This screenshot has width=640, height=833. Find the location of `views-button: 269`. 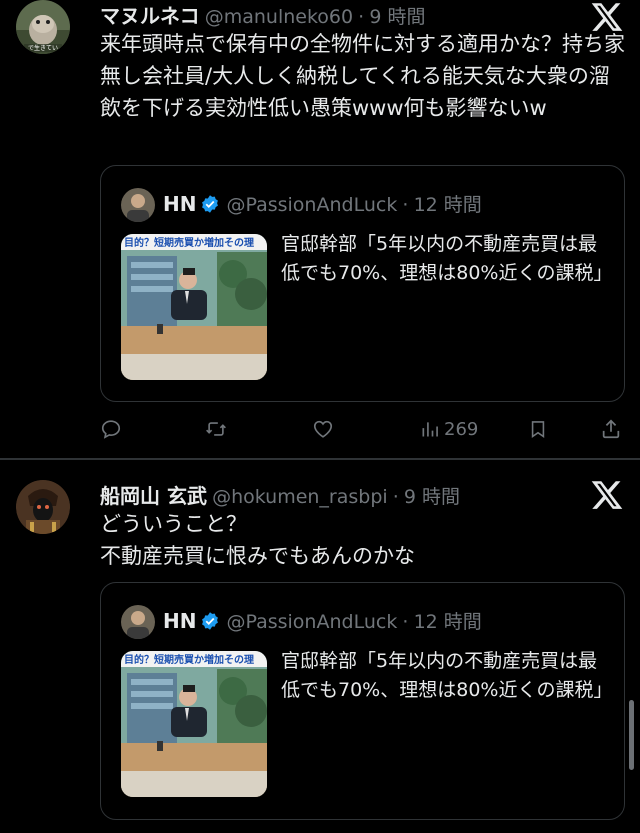

views-button: 269 is located at coordinates (449, 429).